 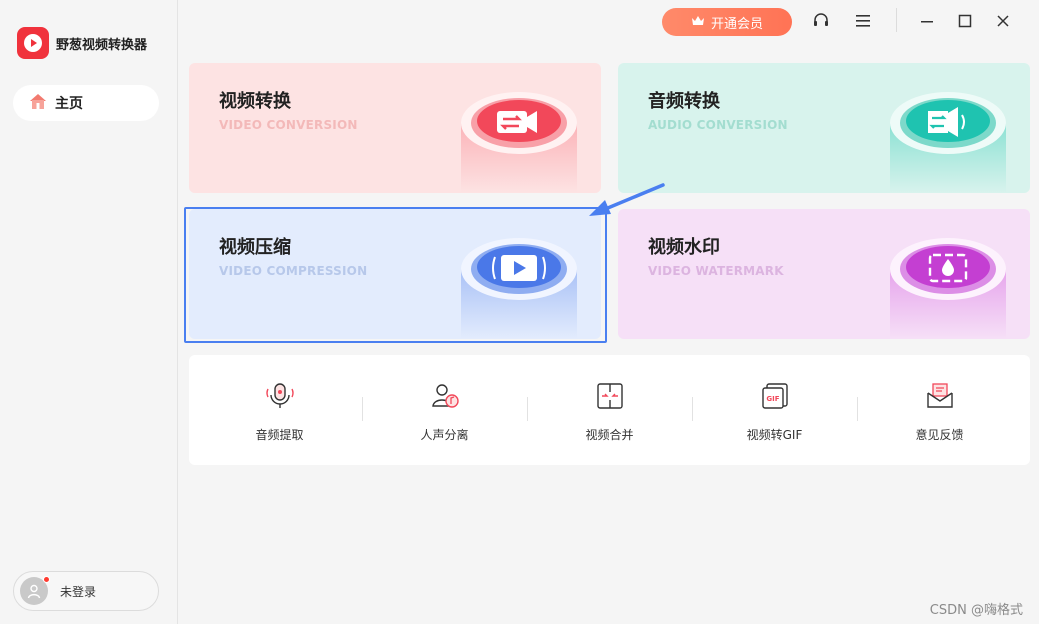 I want to click on card-audio-conversion: 音频转换 AUDIO CONVERSION, so click(x=824, y=128).